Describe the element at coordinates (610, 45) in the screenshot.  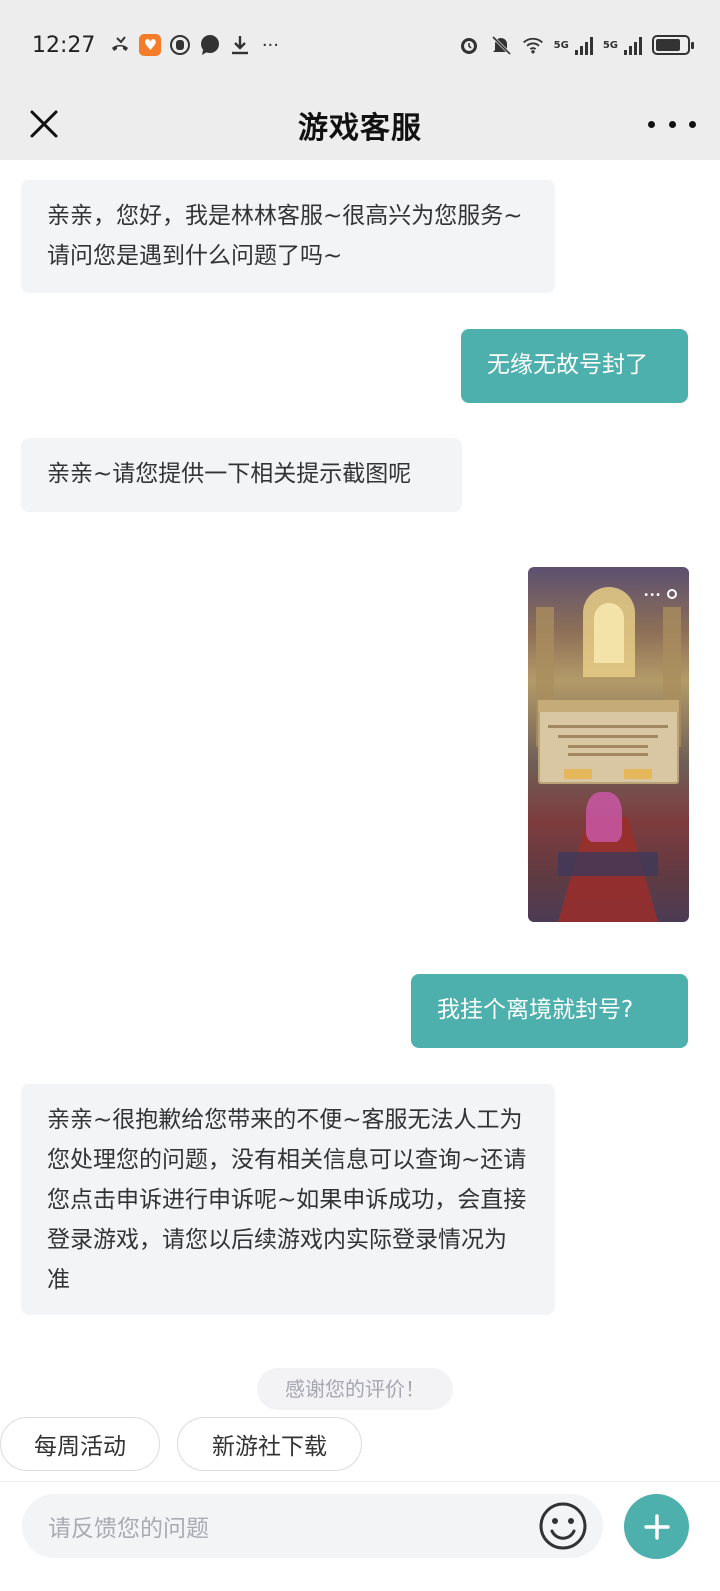
I see `network-type-label-2: 5G` at that location.